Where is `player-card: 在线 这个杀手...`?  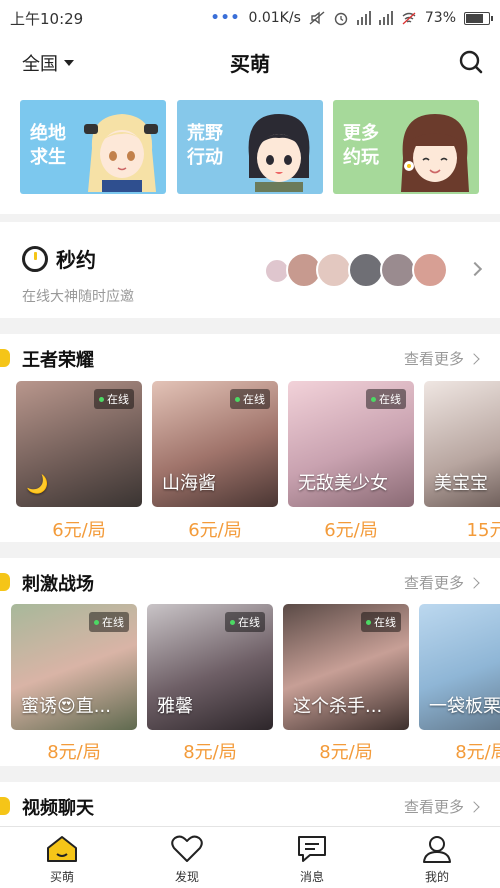 player-card: 在线 这个杀手... is located at coordinates (346, 667).